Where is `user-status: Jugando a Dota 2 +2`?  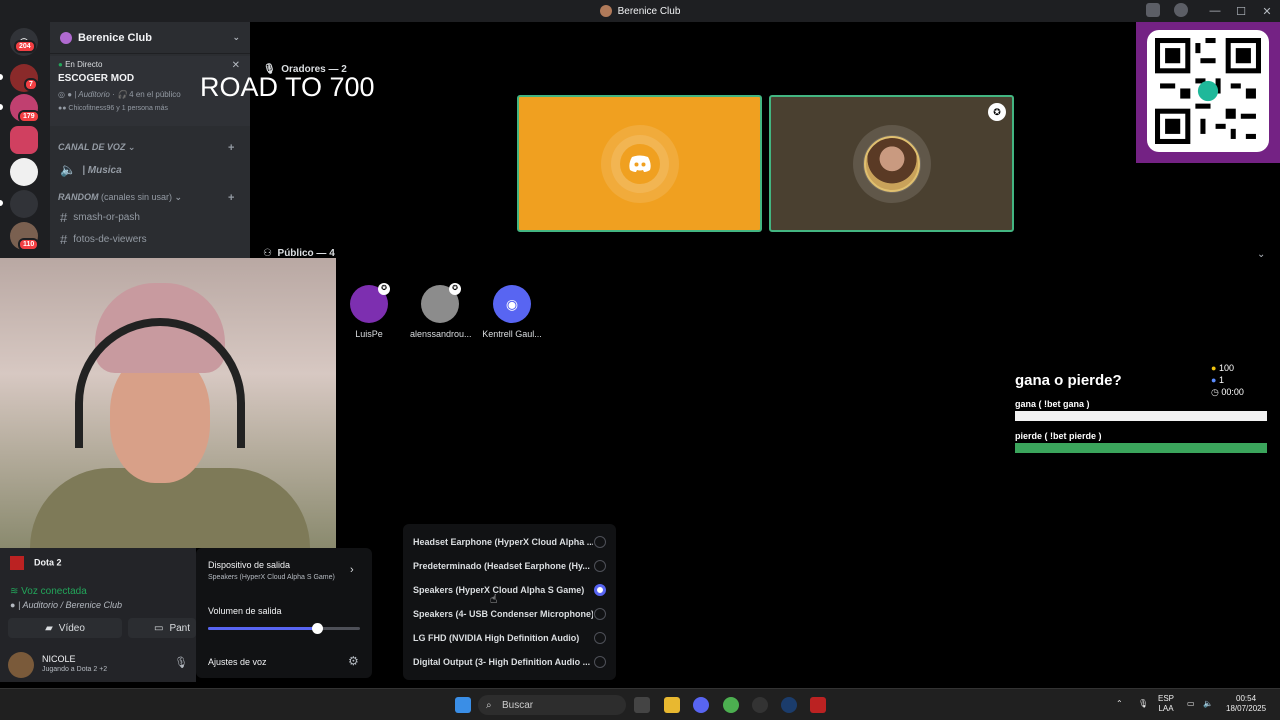 user-status: Jugando a Dota 2 +2 is located at coordinates (75, 669).